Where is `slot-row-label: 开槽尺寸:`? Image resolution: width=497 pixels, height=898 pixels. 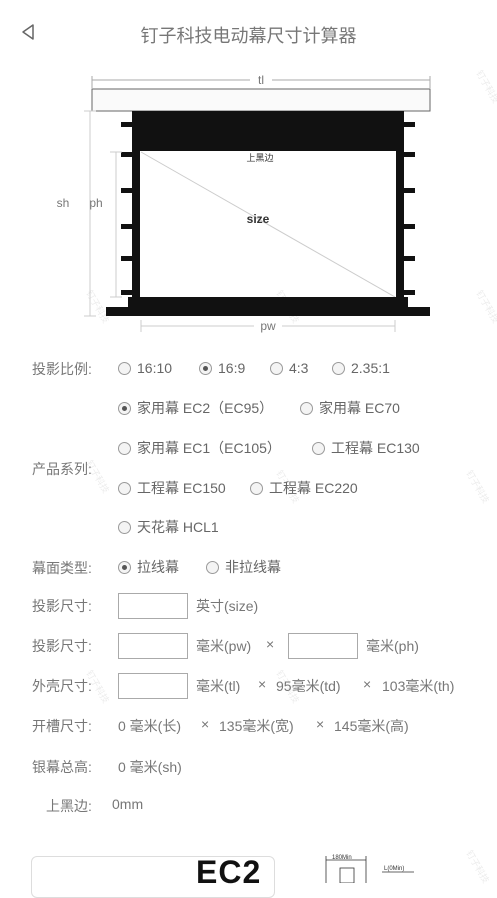 slot-row-label: 开槽尺寸: is located at coordinates (62, 726).